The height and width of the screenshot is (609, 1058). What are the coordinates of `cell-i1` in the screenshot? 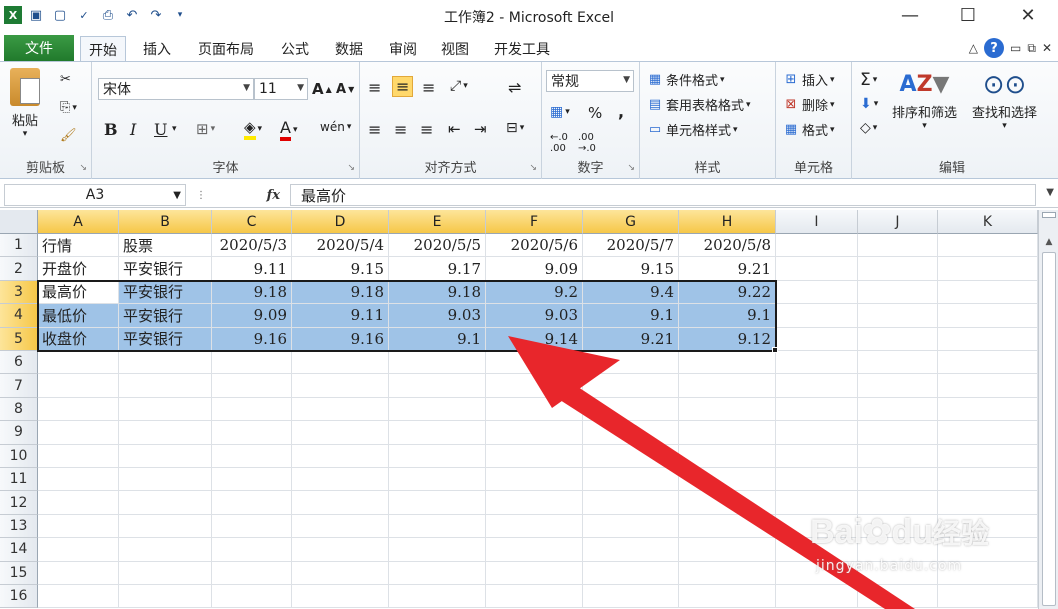 It's located at (817, 246).